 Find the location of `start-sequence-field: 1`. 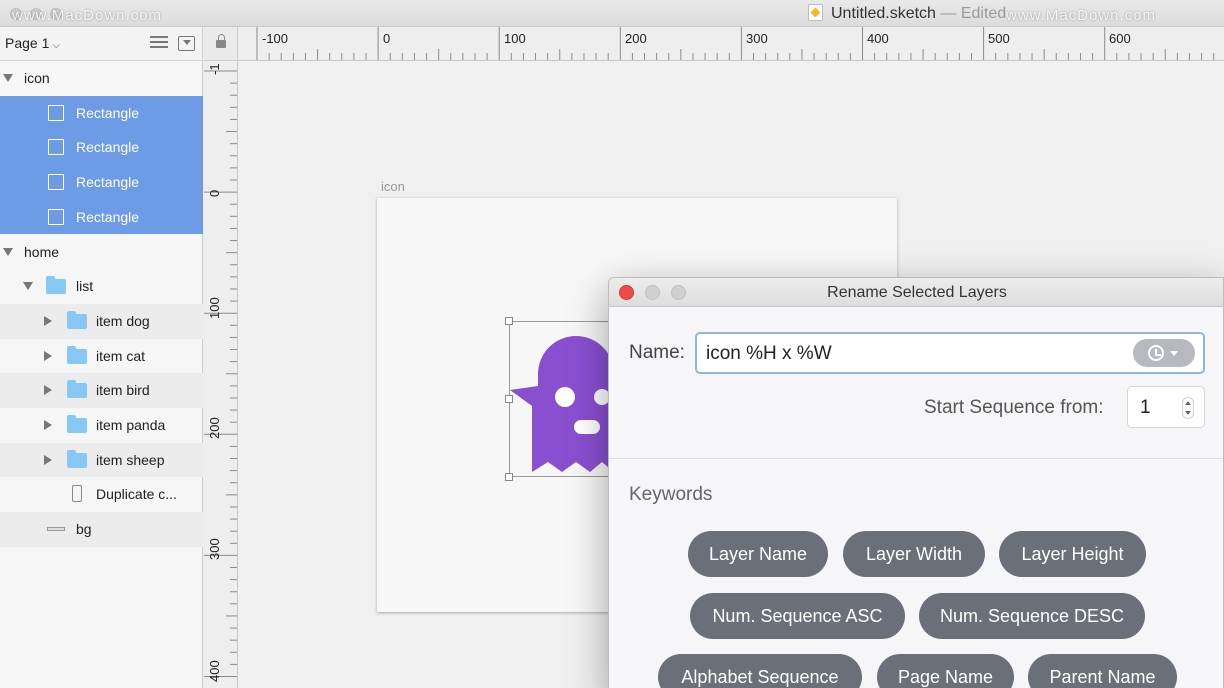

start-sequence-field: 1 is located at coordinates (1166, 407).